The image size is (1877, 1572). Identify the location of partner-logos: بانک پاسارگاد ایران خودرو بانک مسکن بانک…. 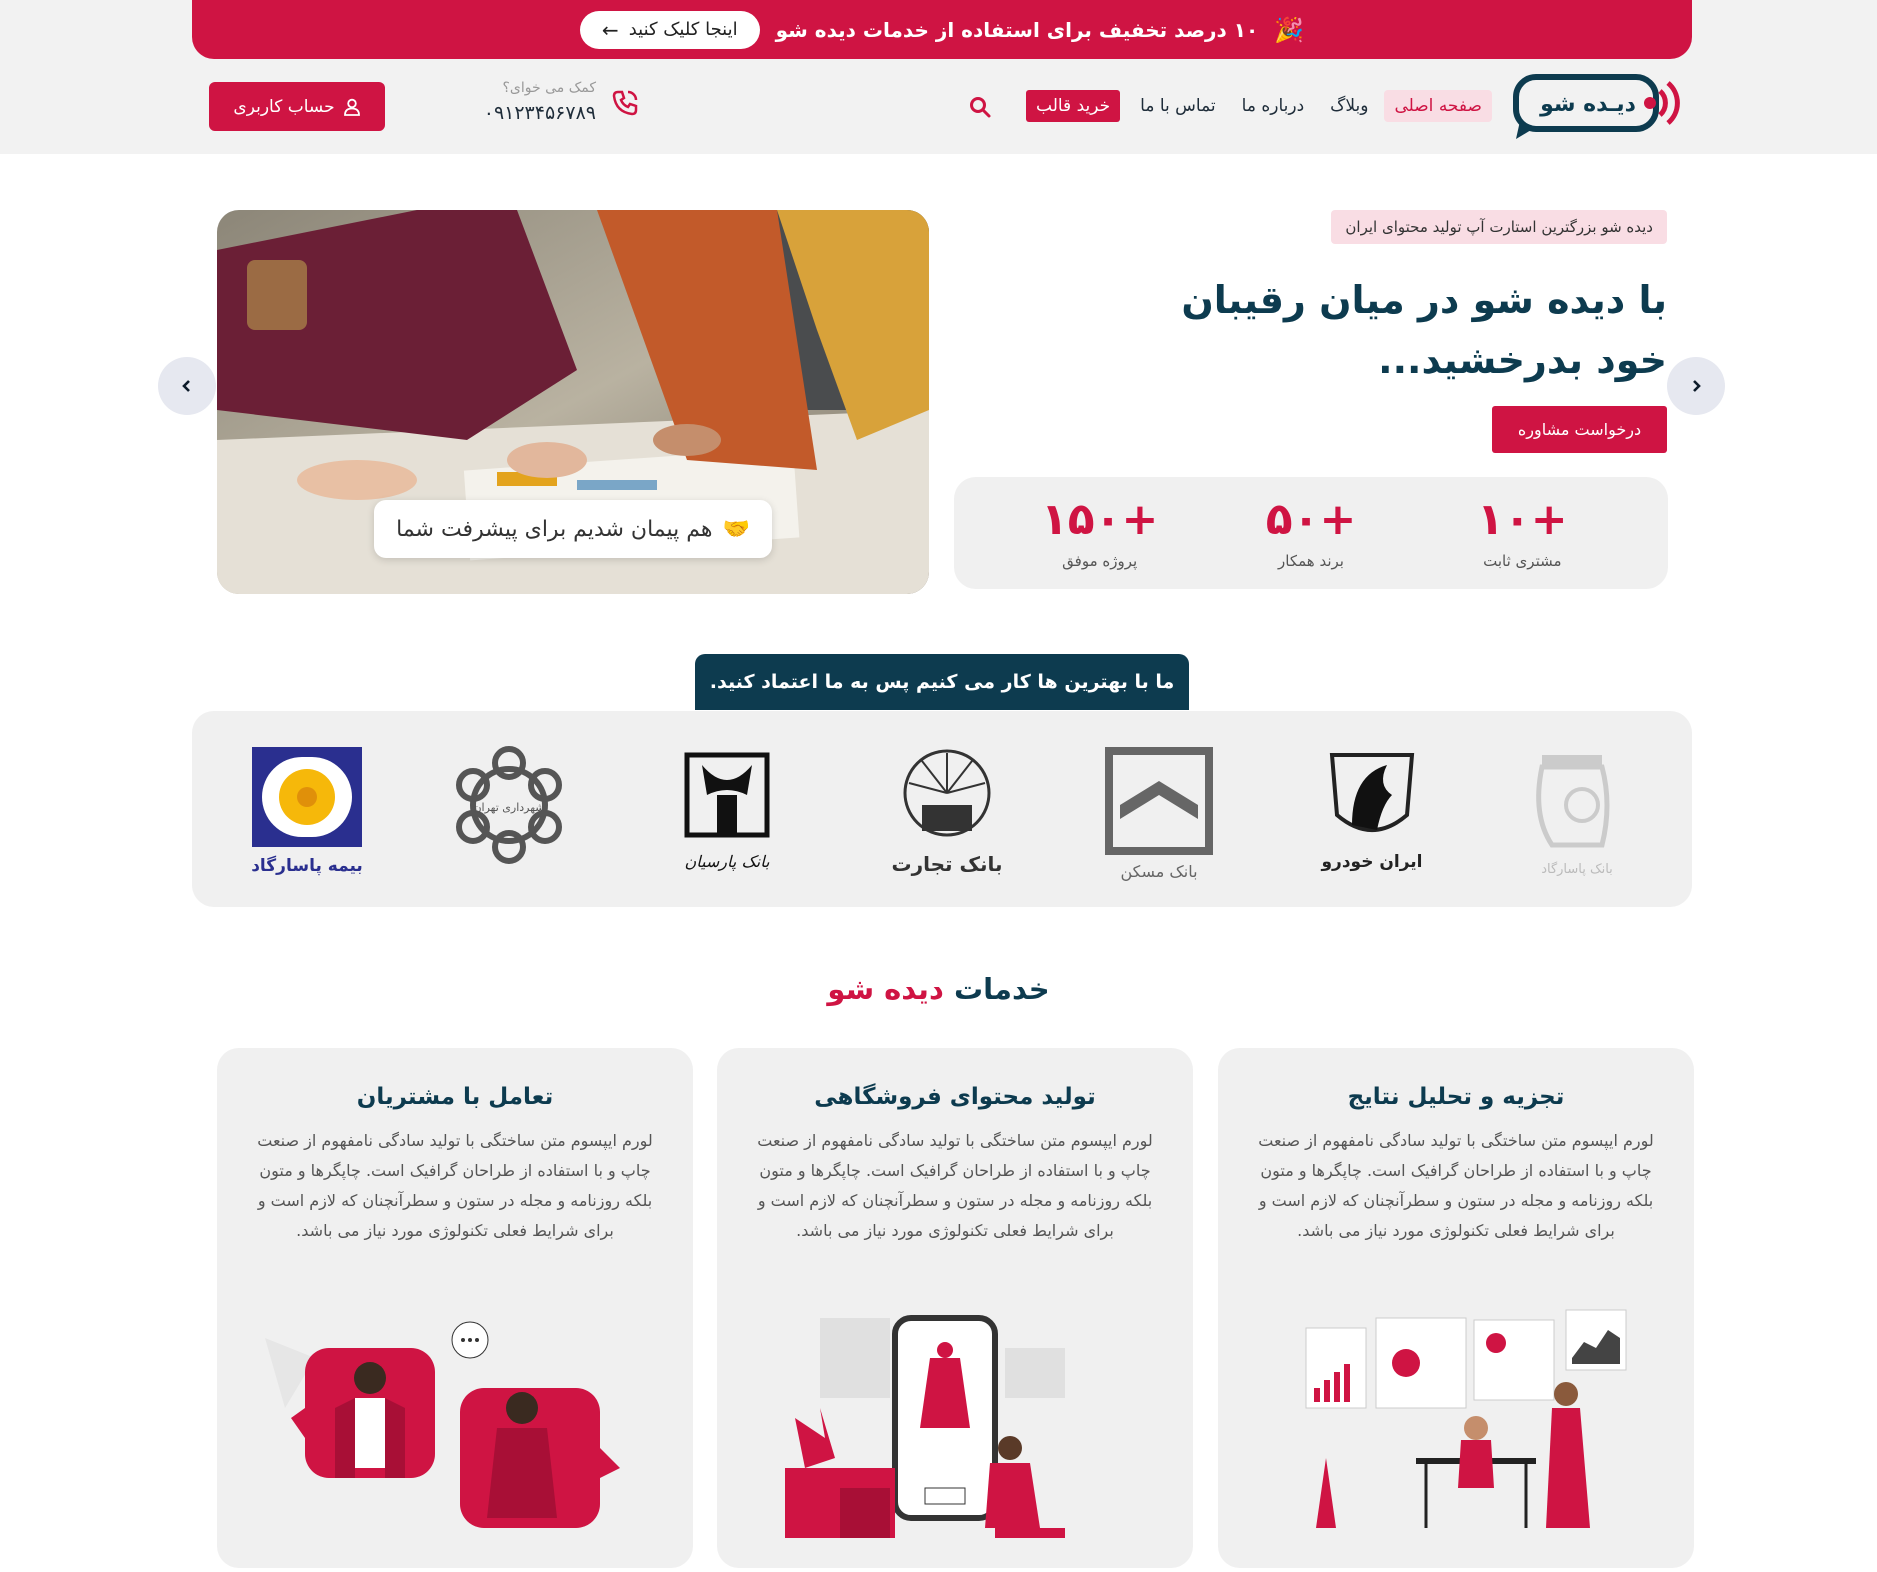
(942, 809).